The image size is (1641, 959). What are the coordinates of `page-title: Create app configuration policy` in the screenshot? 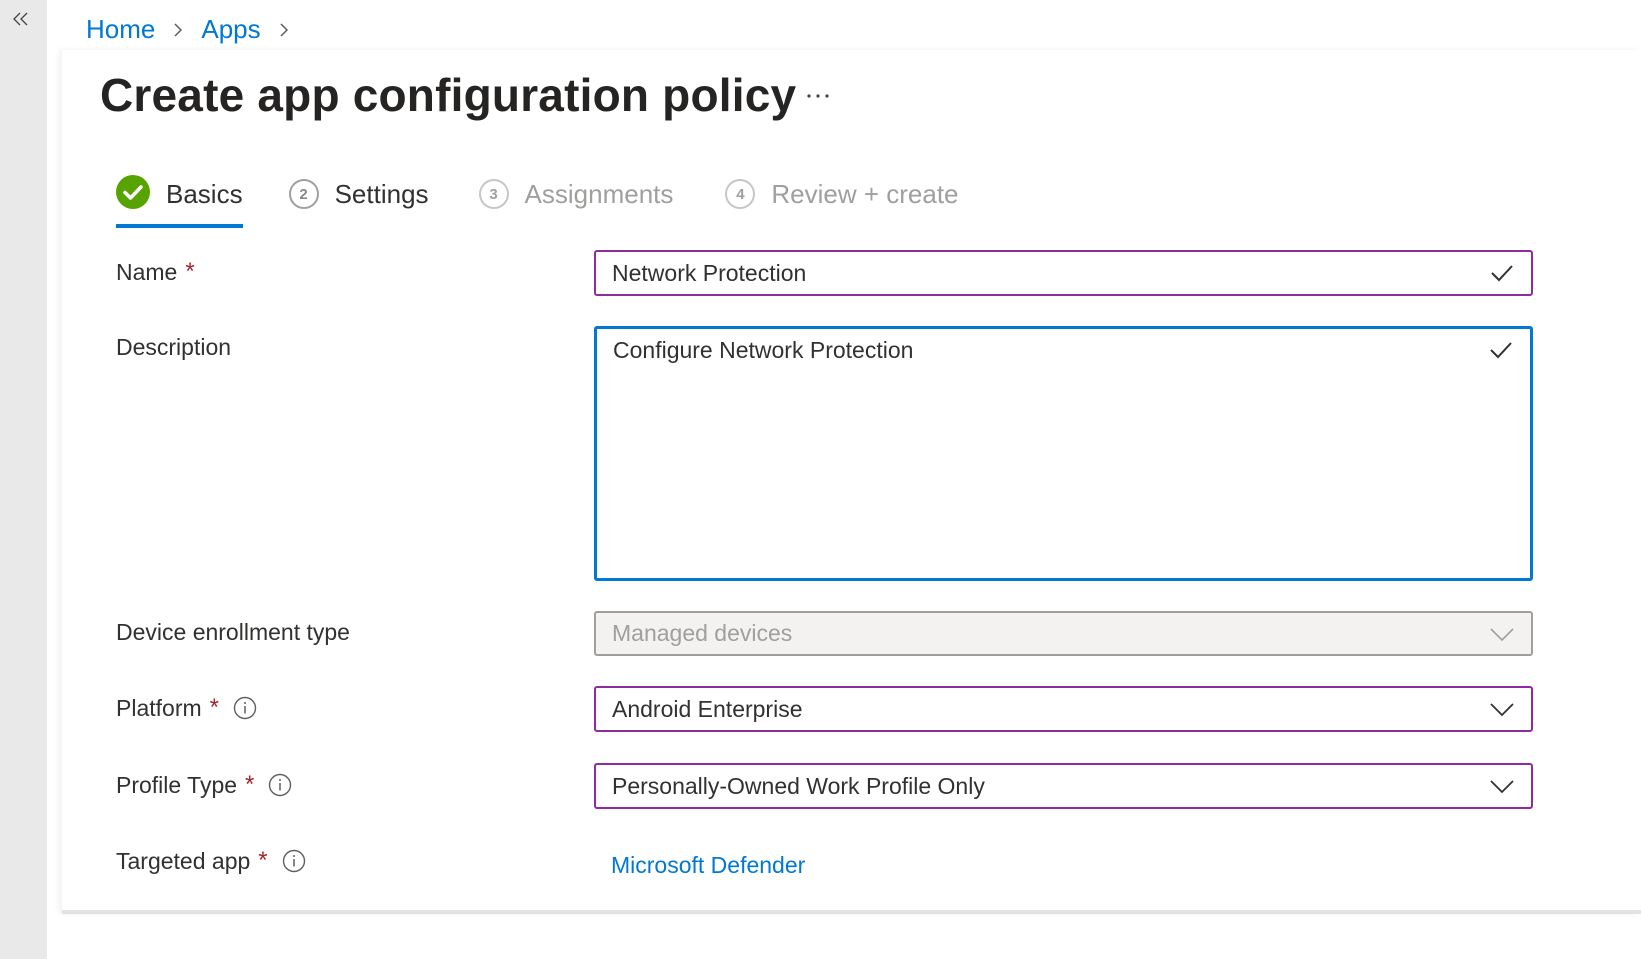 It's located at (448, 95).